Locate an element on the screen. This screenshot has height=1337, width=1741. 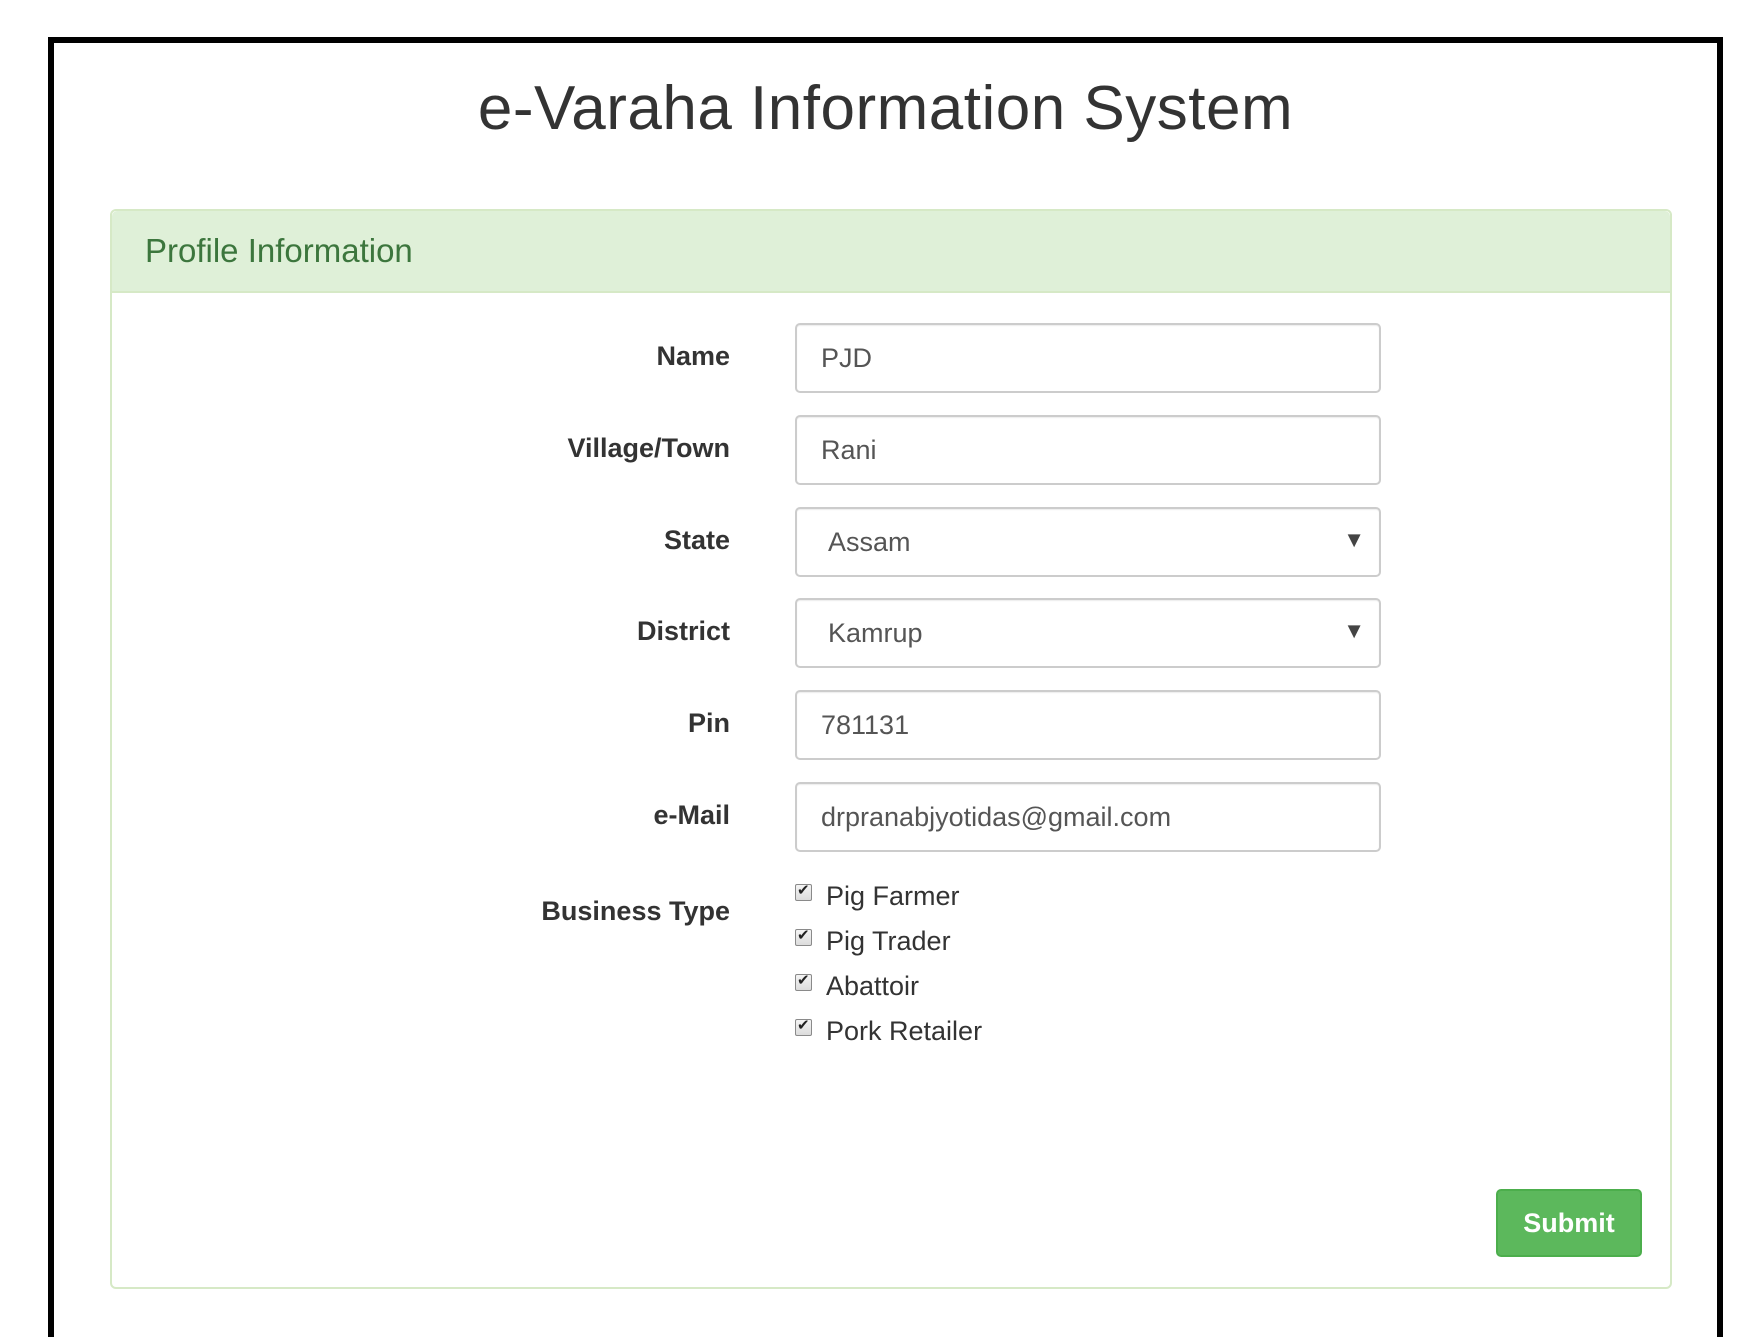
state-row: State Assam ▼ is located at coordinates (891, 543).